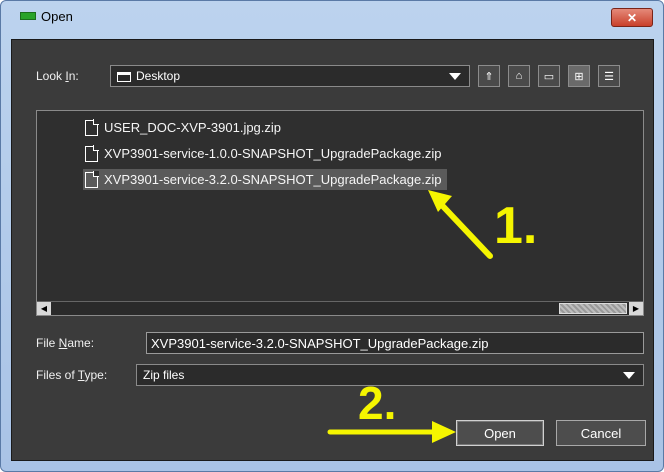  Describe the element at coordinates (516, 226) in the screenshot. I see `annotation-step-1: 1.` at that location.